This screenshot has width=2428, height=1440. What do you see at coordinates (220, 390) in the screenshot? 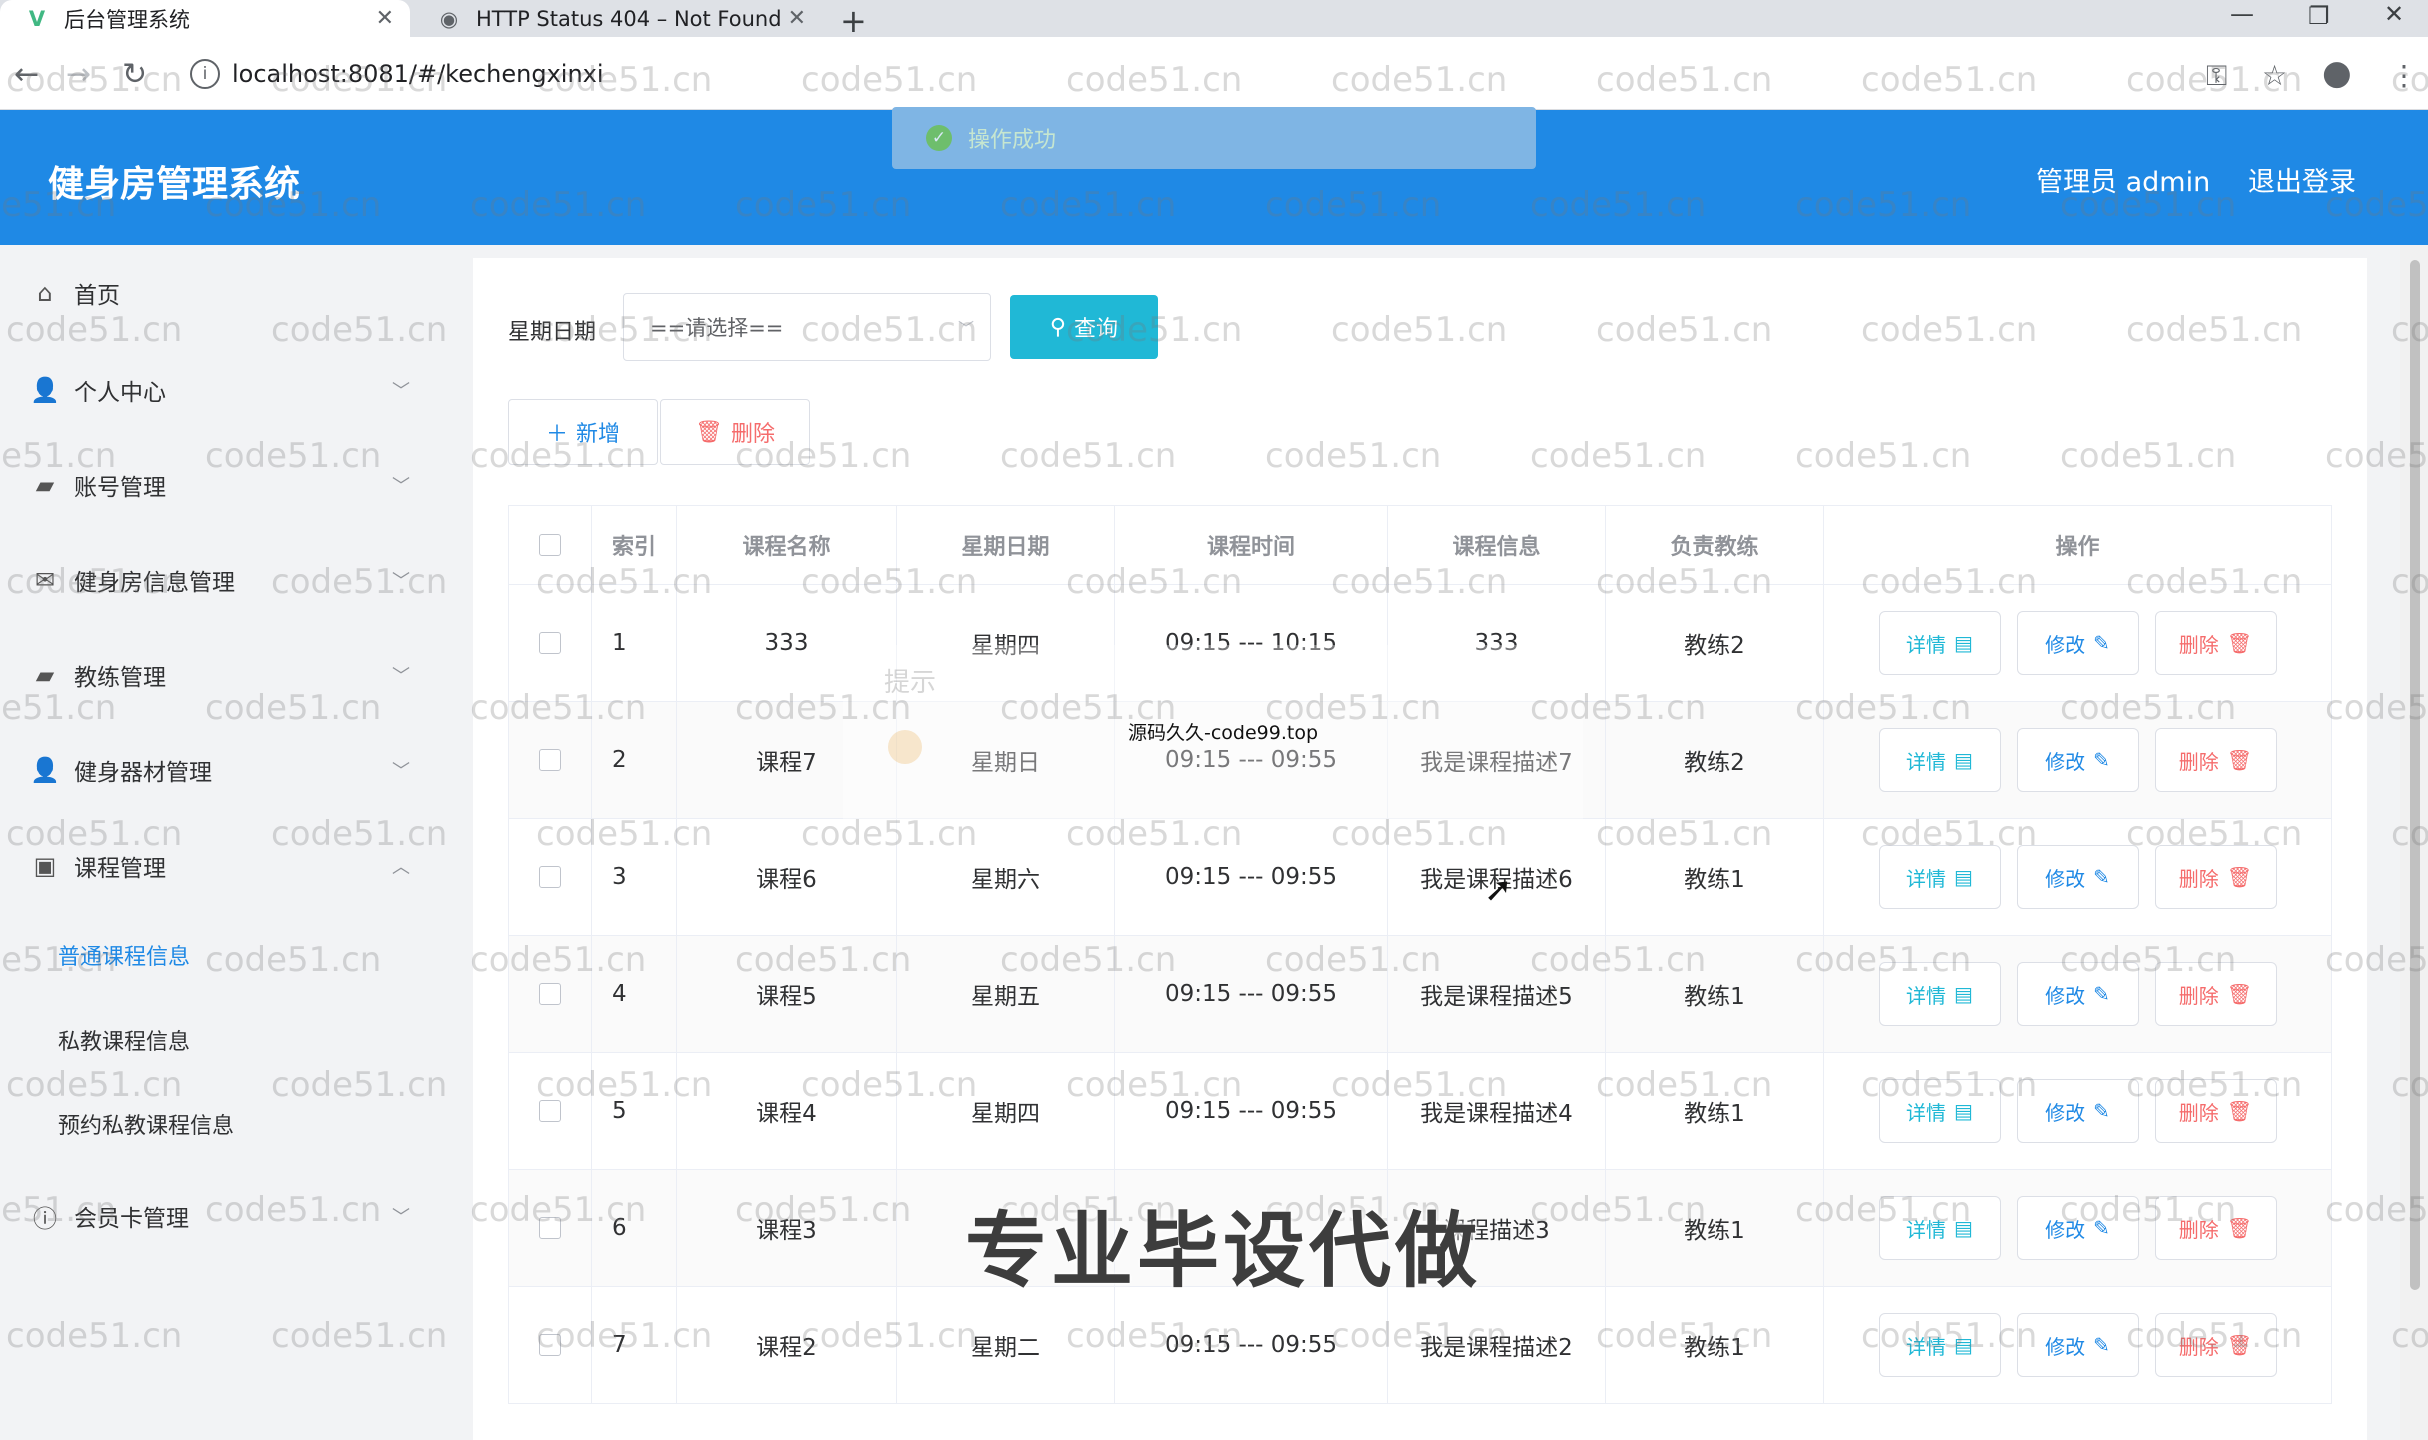
I see `sidebar-item-profile: 👤 个人中心 ﹀` at bounding box center [220, 390].